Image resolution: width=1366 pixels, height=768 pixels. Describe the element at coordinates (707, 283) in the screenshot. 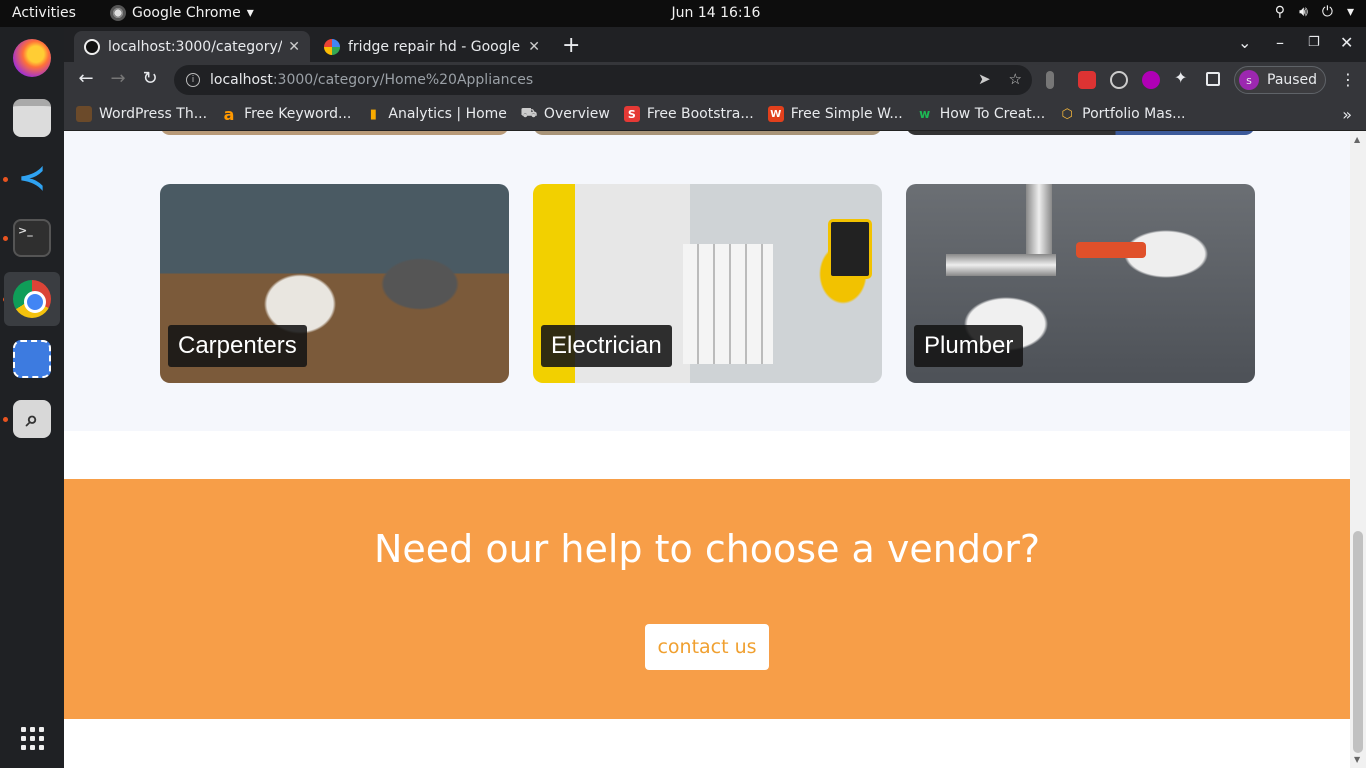

I see `category-card-electrician: Electrician` at that location.